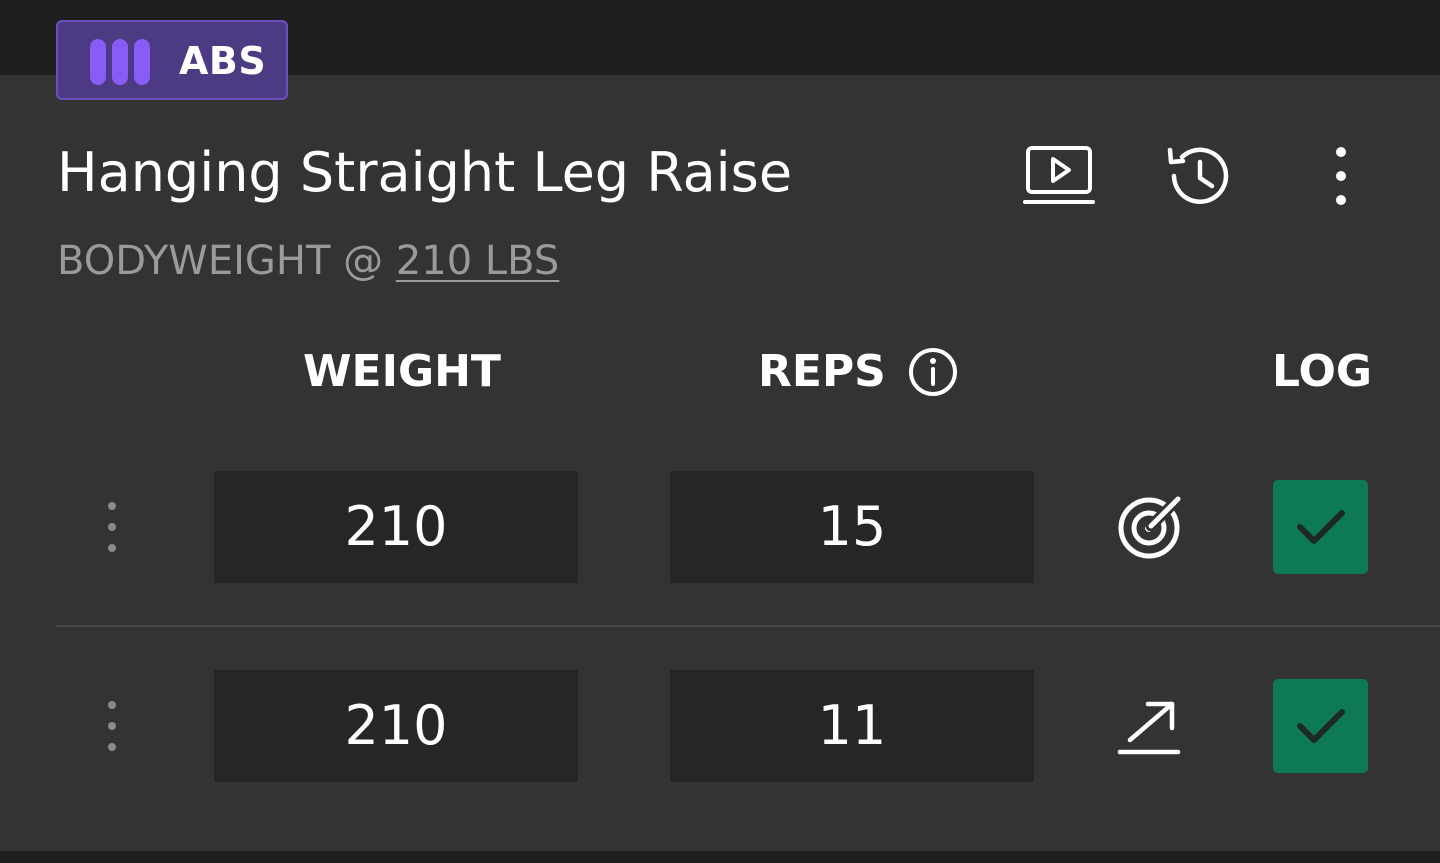 The image size is (1440, 863). What do you see at coordinates (223, 61) in the screenshot?
I see `muscle-group-label: ABS` at bounding box center [223, 61].